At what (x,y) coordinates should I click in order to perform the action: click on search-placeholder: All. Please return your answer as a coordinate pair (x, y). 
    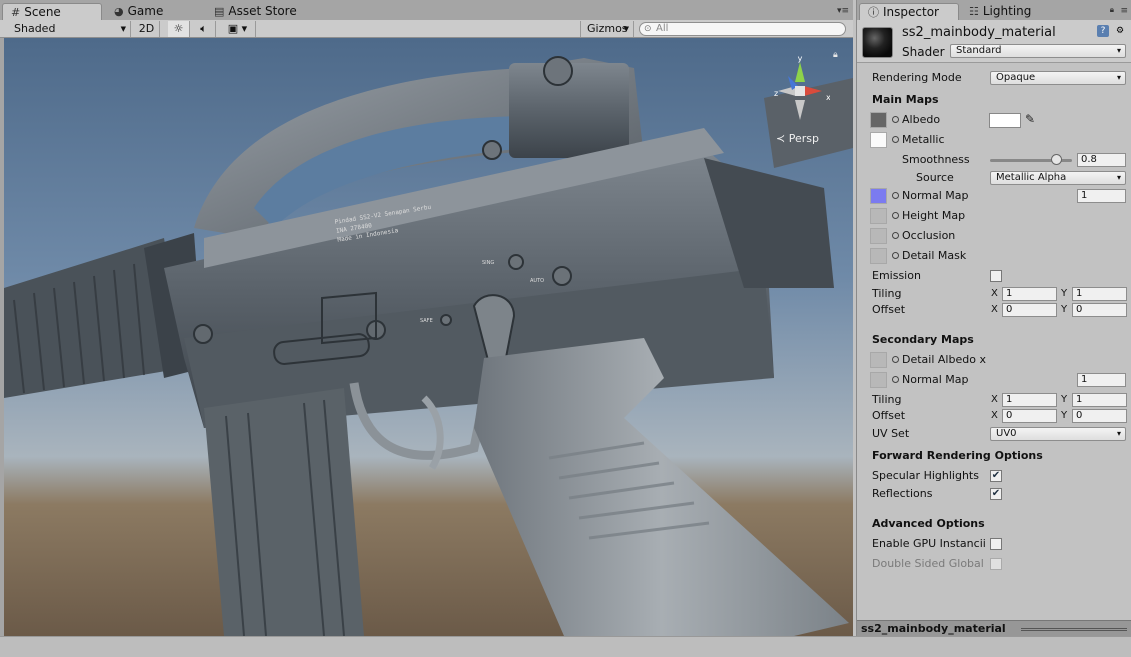
    Looking at the image, I should click on (662, 28).